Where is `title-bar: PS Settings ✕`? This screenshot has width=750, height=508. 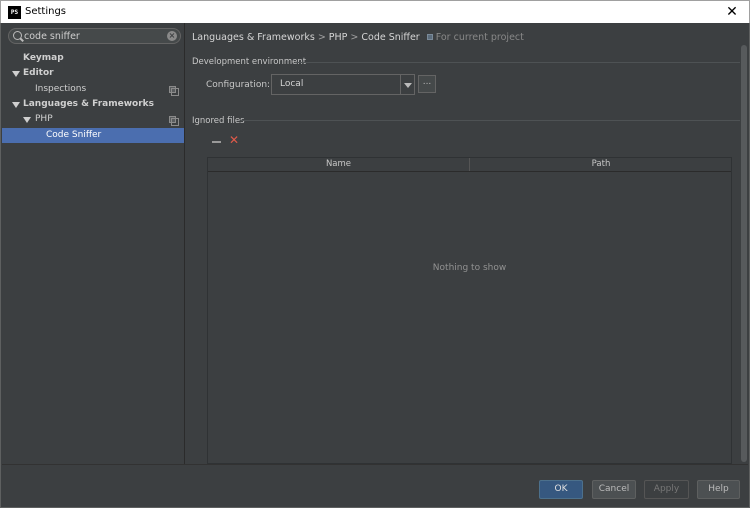 title-bar: PS Settings ✕ is located at coordinates (375, 11).